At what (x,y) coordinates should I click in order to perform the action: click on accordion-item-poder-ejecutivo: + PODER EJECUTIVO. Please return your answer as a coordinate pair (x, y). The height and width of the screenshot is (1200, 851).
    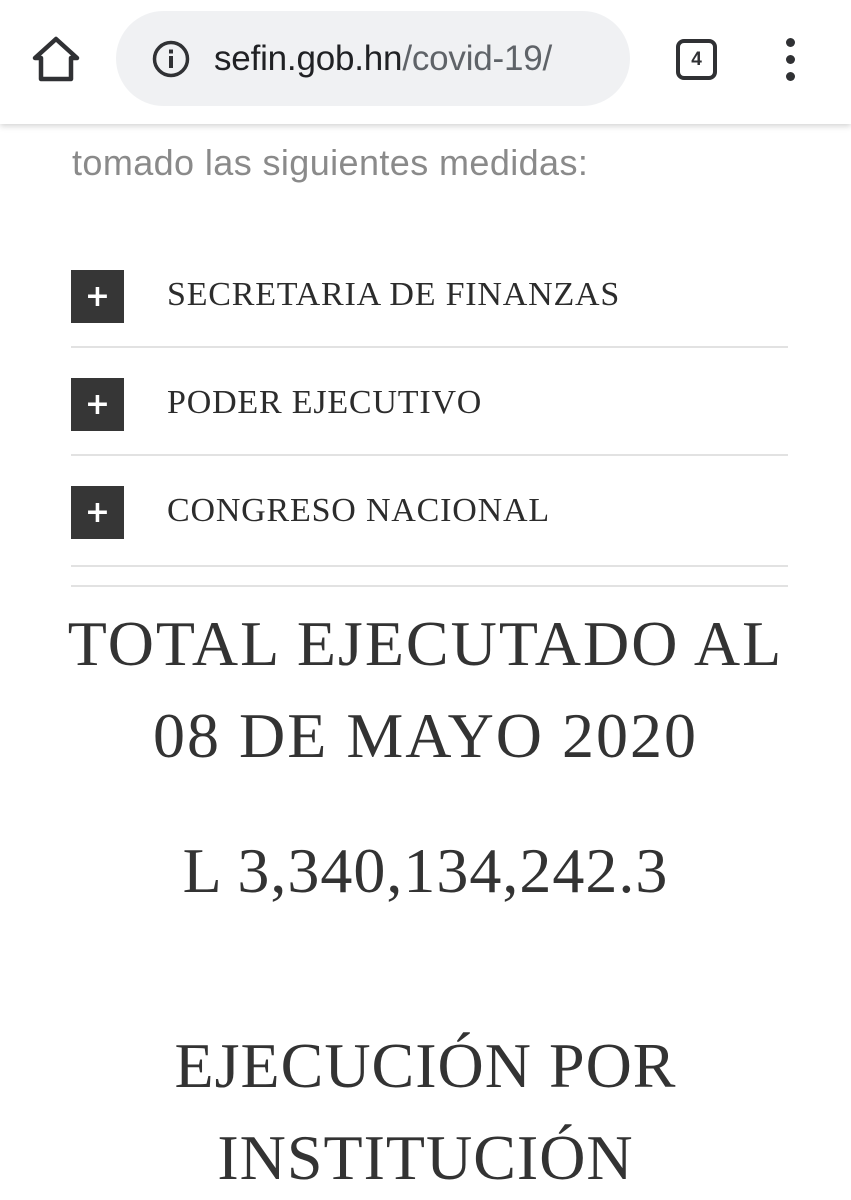
    Looking at the image, I should click on (429, 402).